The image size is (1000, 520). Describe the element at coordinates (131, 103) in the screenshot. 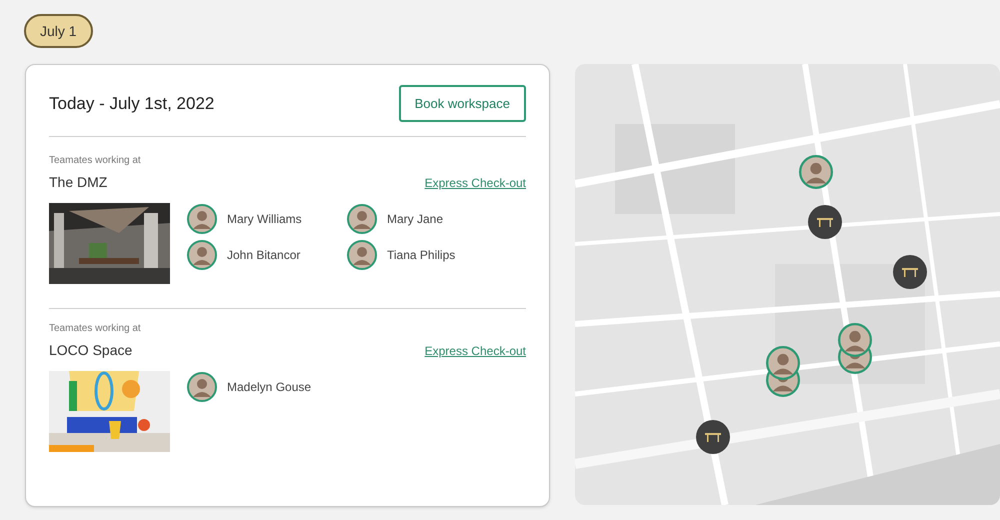

I see `card-title: Today - July 1st, 2022` at that location.